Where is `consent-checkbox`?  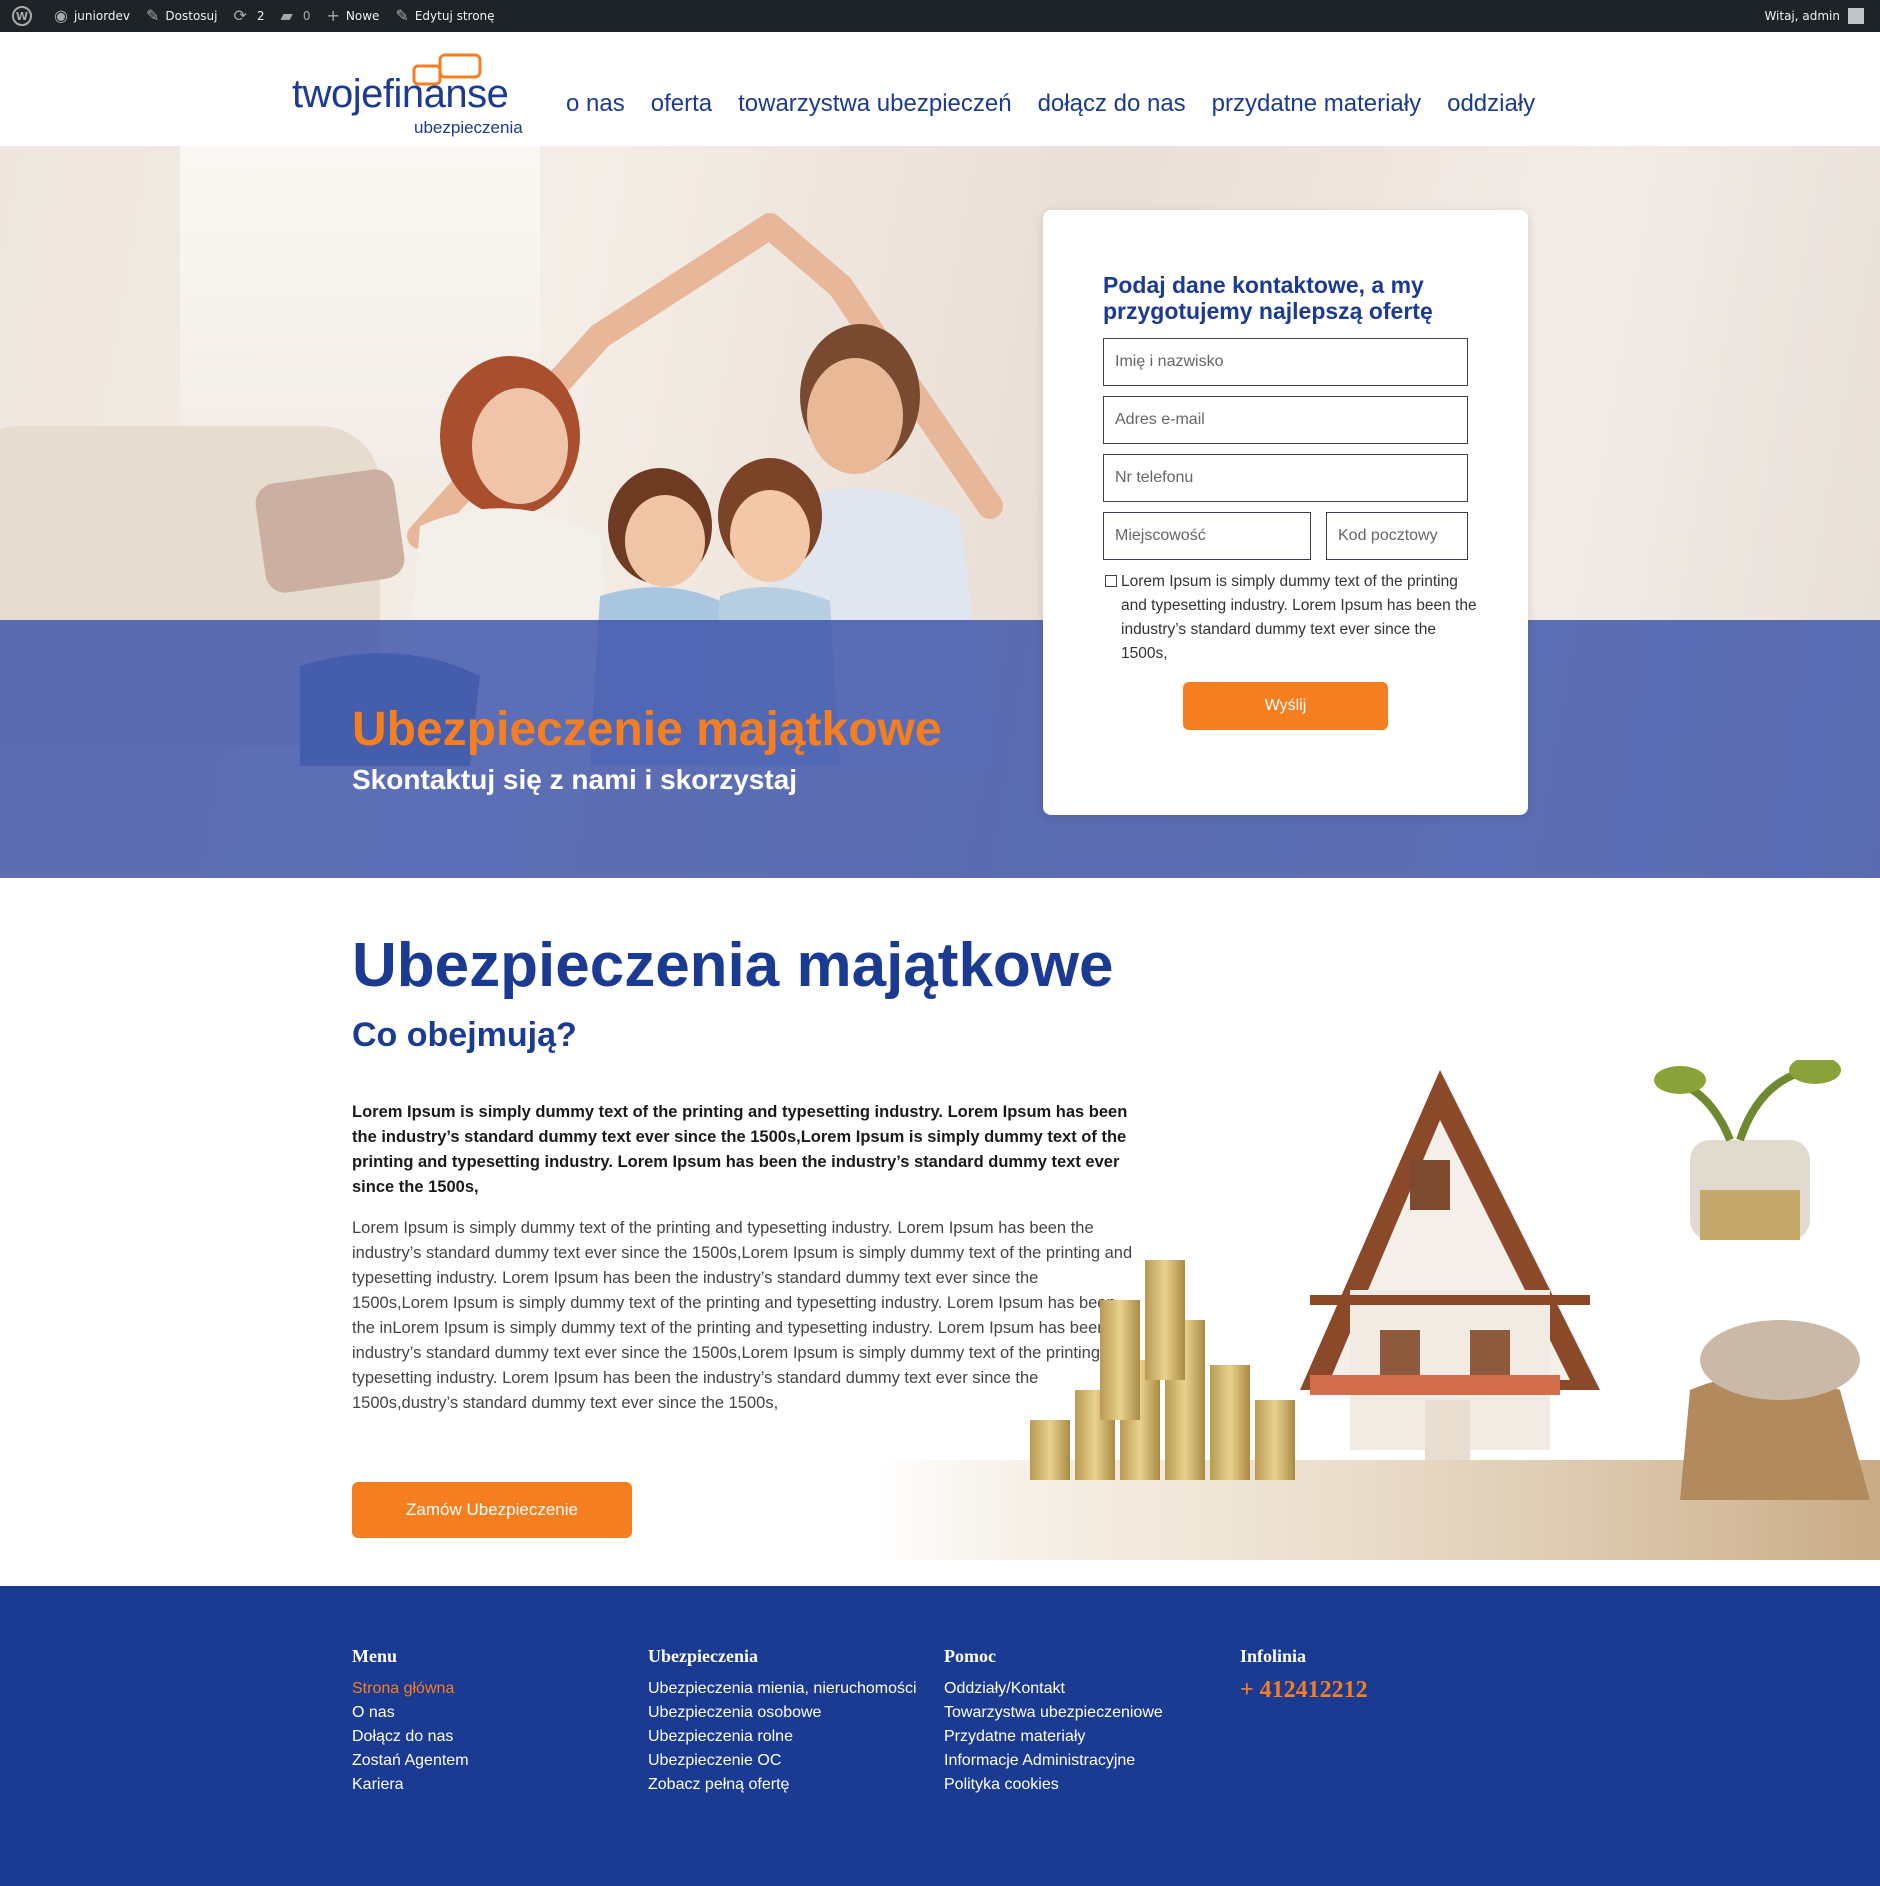 consent-checkbox is located at coordinates (1111, 581).